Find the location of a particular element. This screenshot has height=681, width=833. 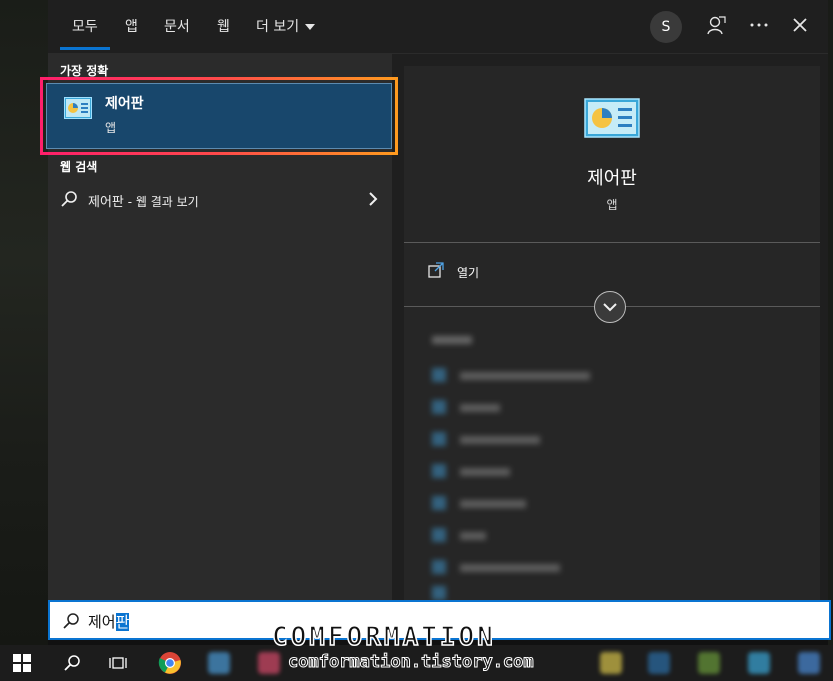

detail-subtitle: 앱 is located at coordinates (612, 205).